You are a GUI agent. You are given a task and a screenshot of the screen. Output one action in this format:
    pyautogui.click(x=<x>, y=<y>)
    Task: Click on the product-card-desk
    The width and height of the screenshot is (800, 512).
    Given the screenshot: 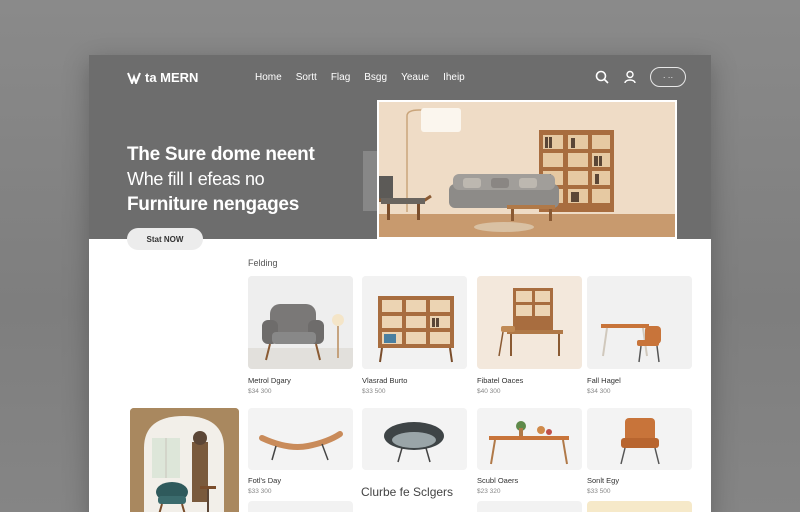 What is the action you would take?
    pyautogui.click(x=529, y=322)
    